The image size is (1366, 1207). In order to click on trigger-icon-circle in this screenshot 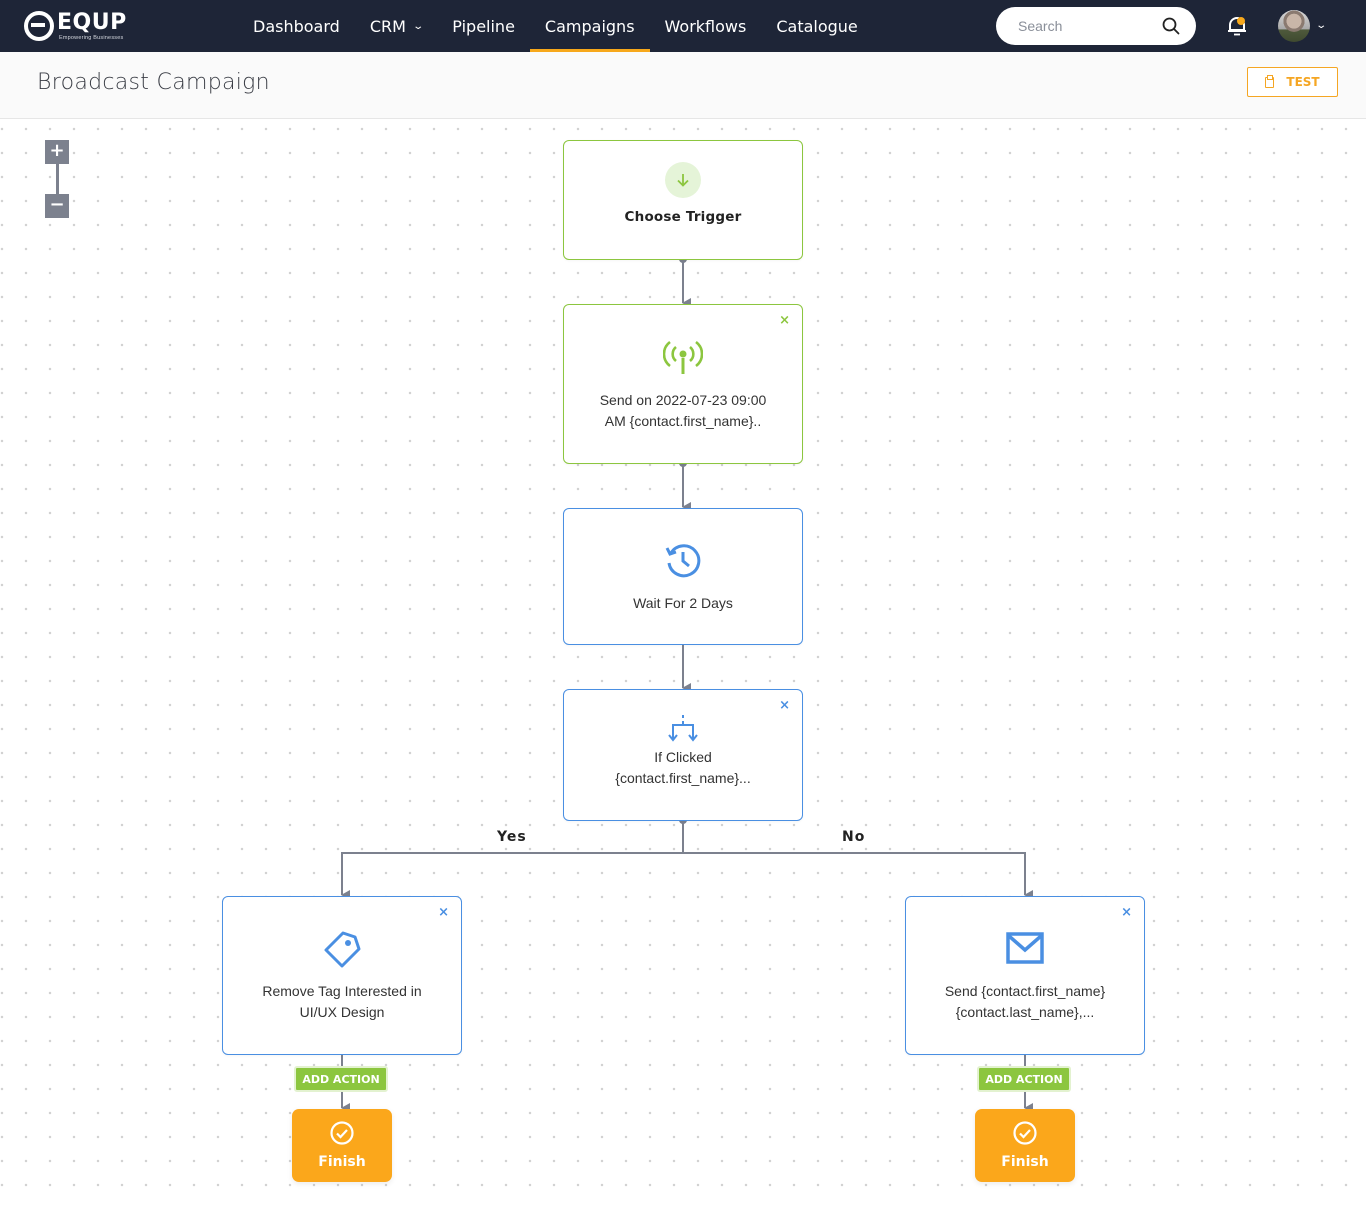, I will do `click(683, 180)`.